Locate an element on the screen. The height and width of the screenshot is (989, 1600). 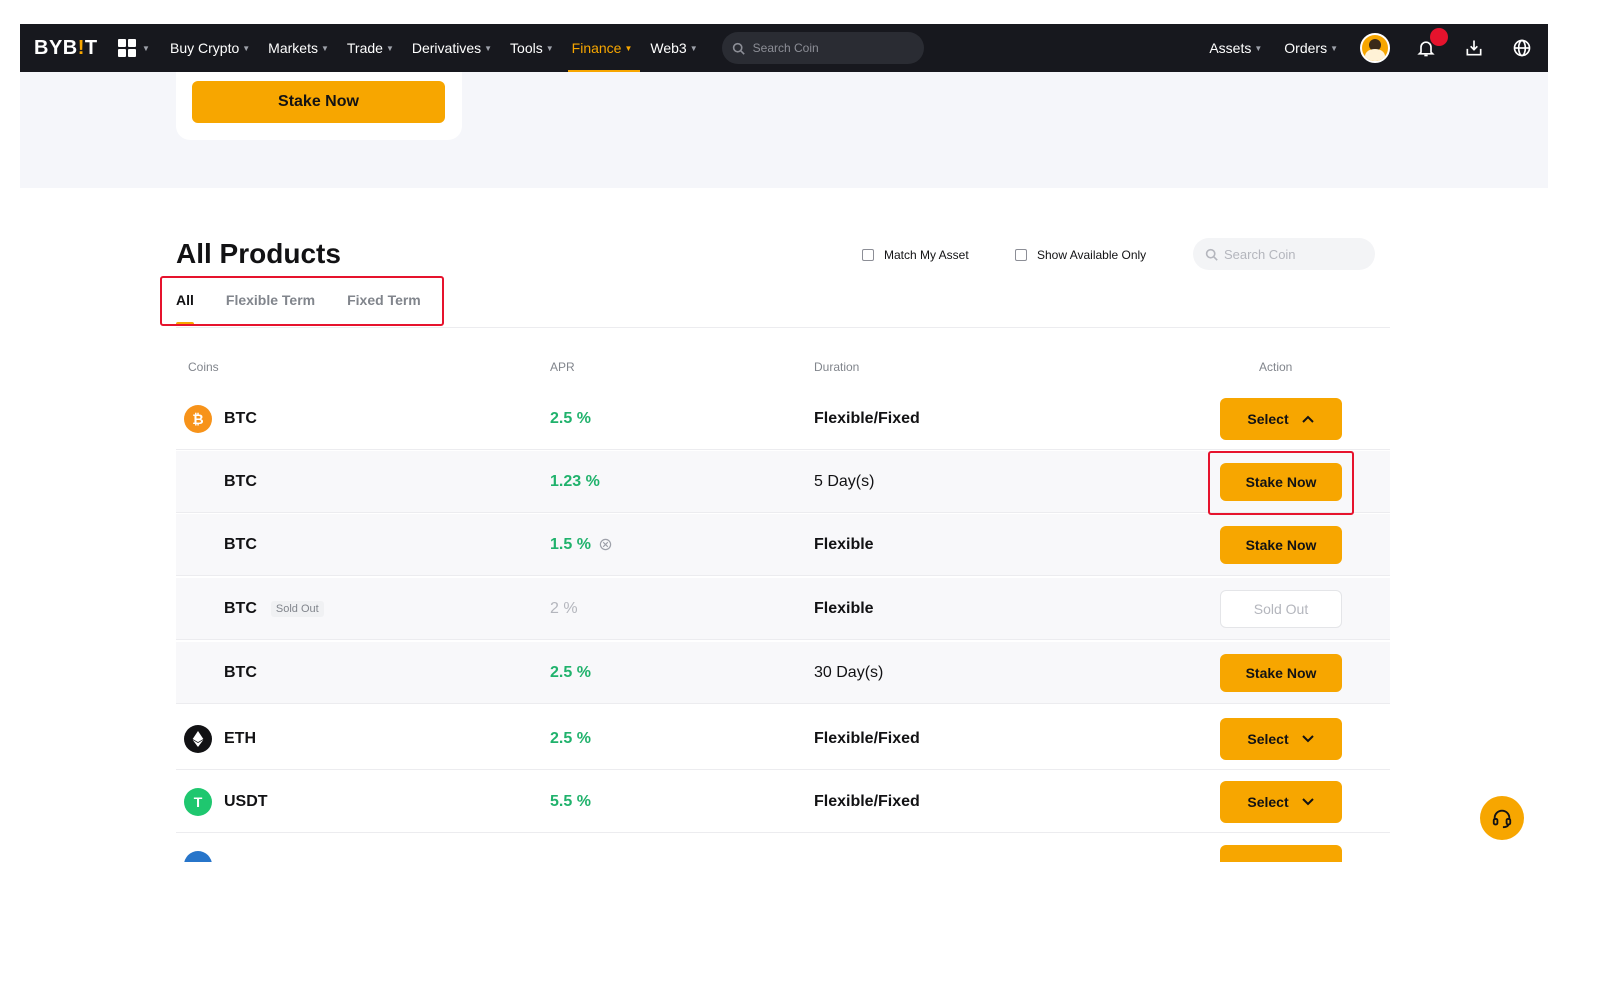
table-row-btc-flexible: BTC 1.5 % Flexible Stake Now is located at coordinates (783, 545).